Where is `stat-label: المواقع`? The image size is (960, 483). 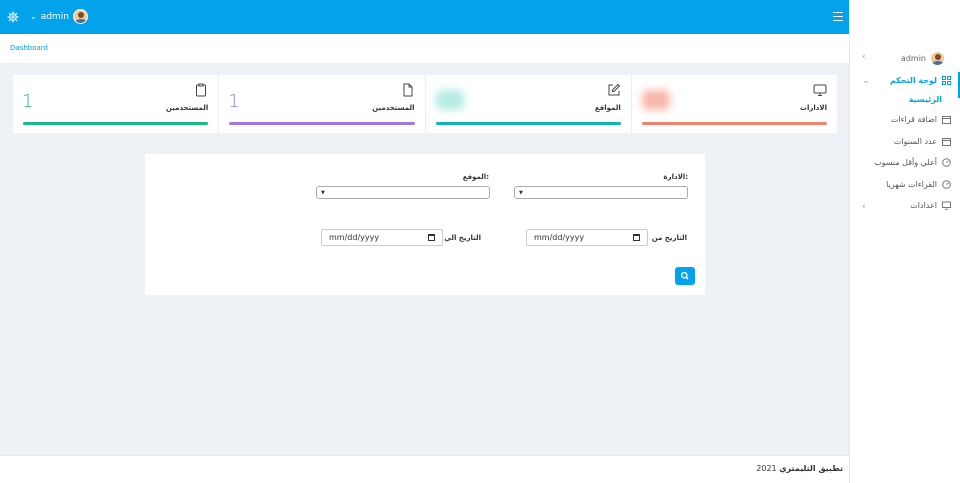 stat-label: المواقع is located at coordinates (607, 108).